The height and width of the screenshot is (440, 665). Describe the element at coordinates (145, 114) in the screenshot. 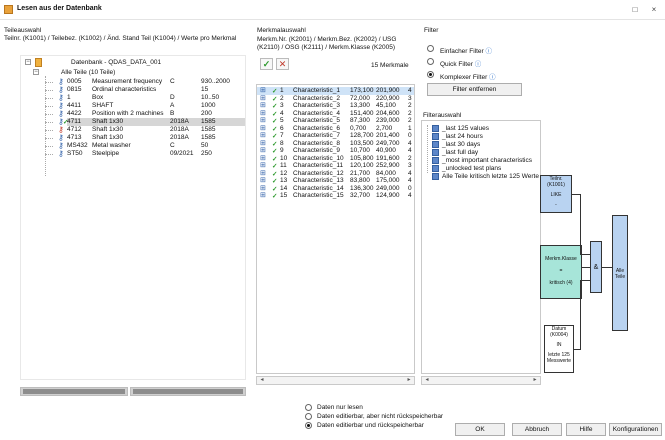

I see `part-row: ⚷ 4422 Position with 2 machines B 200` at that location.